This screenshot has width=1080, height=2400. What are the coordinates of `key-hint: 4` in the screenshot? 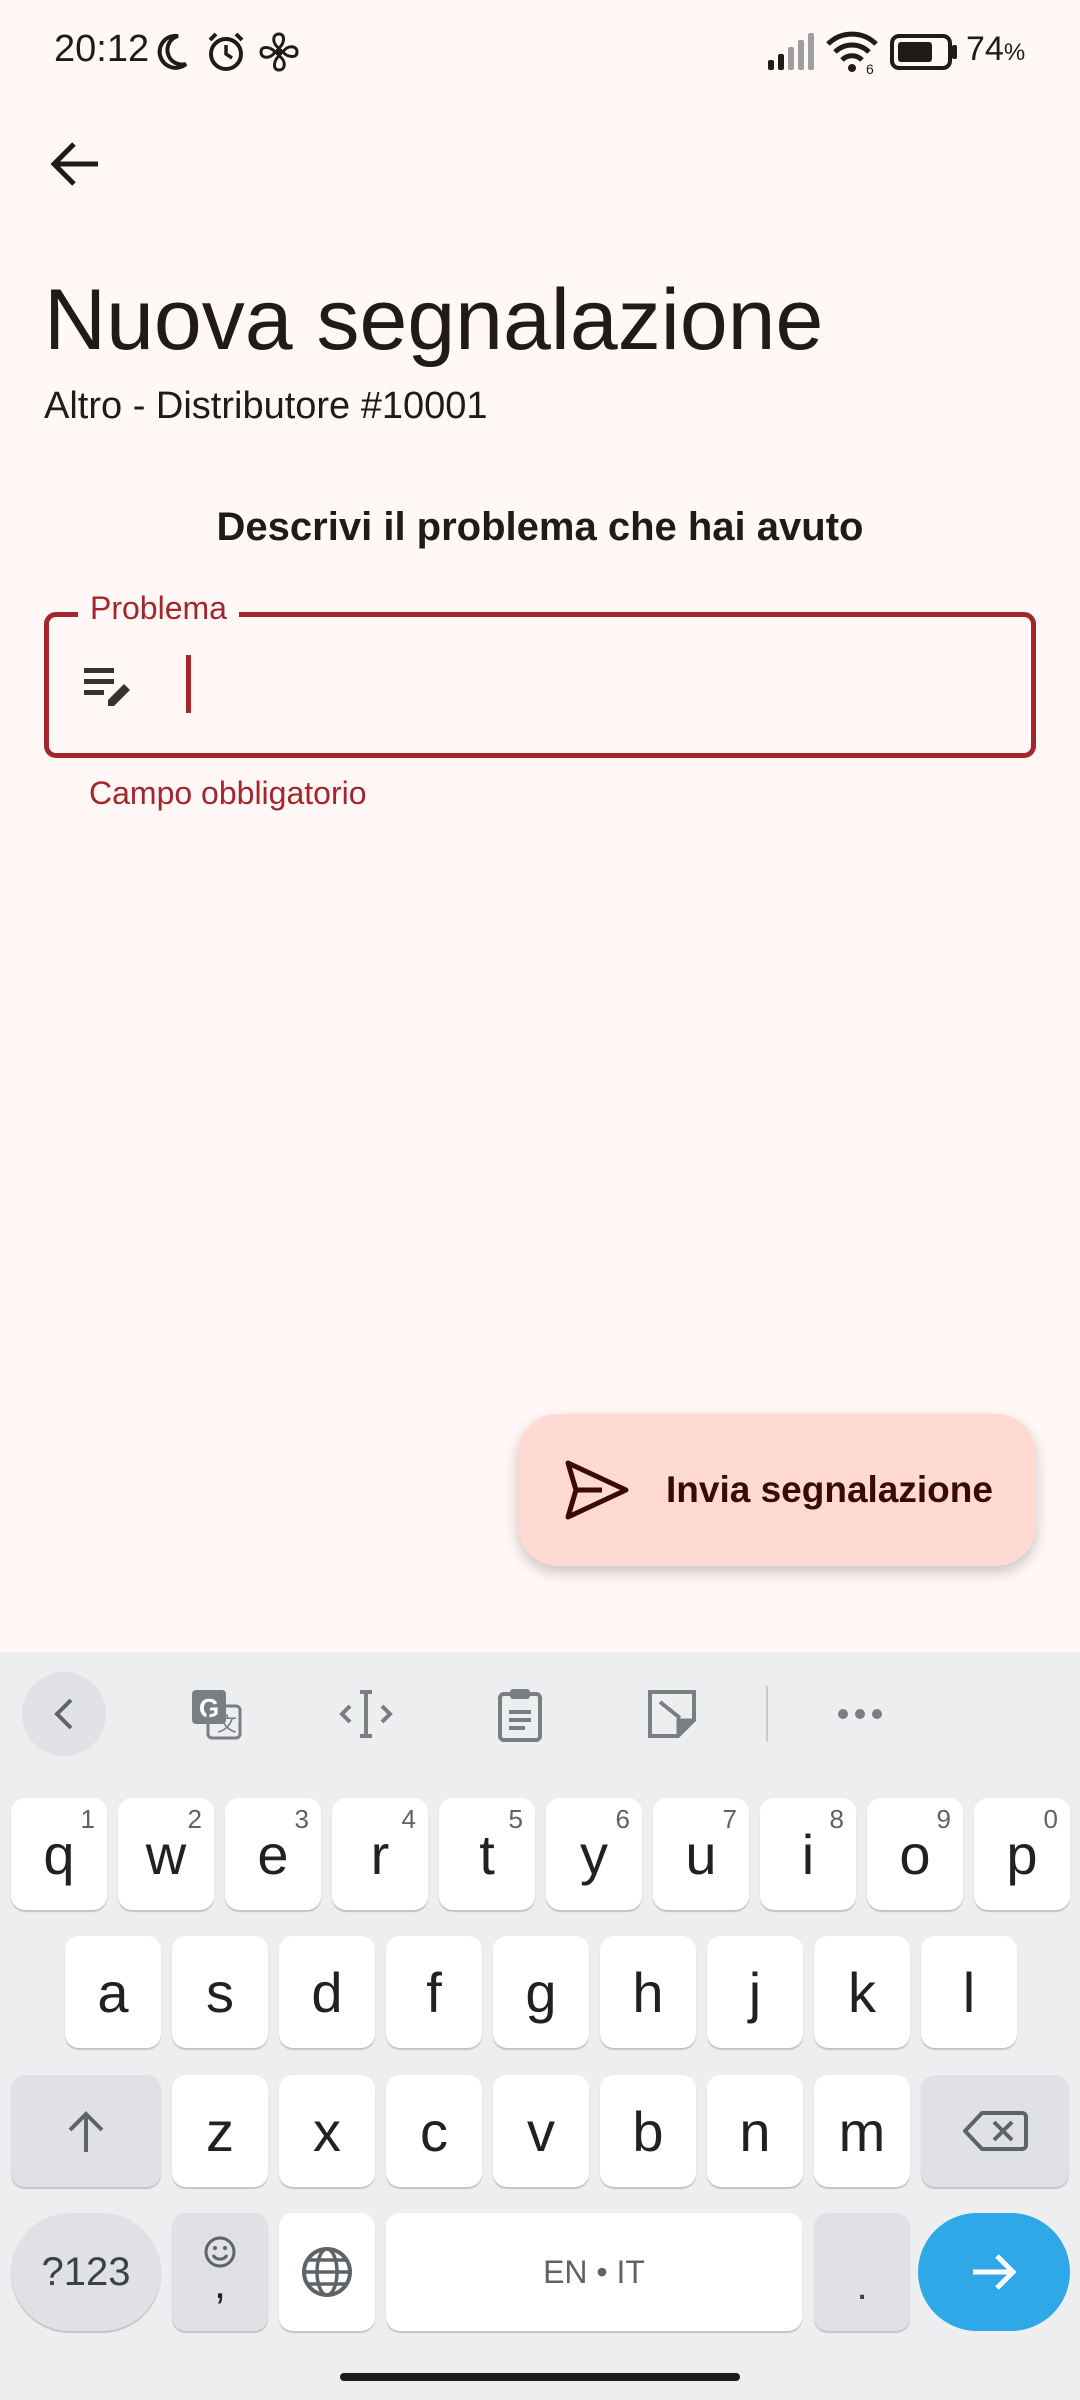 It's located at (408, 1819).